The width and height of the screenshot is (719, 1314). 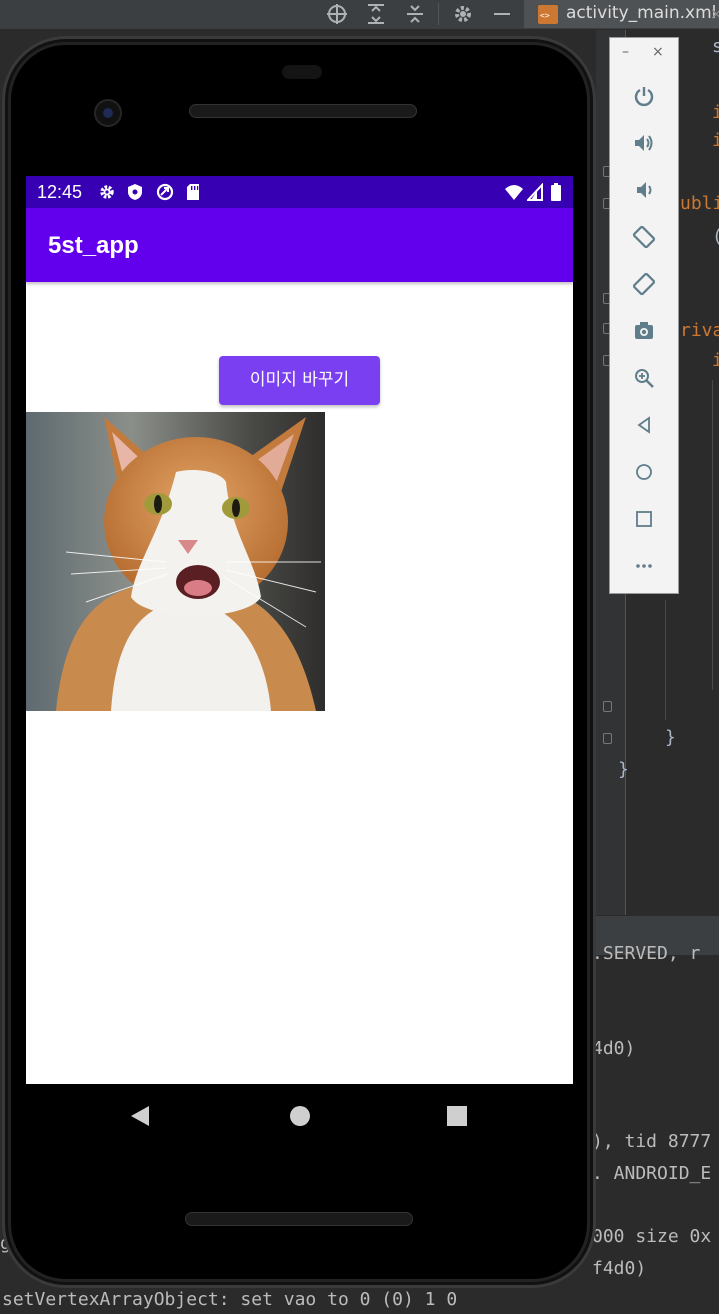 I want to click on minimize-panel-icon, so click(x=502, y=14).